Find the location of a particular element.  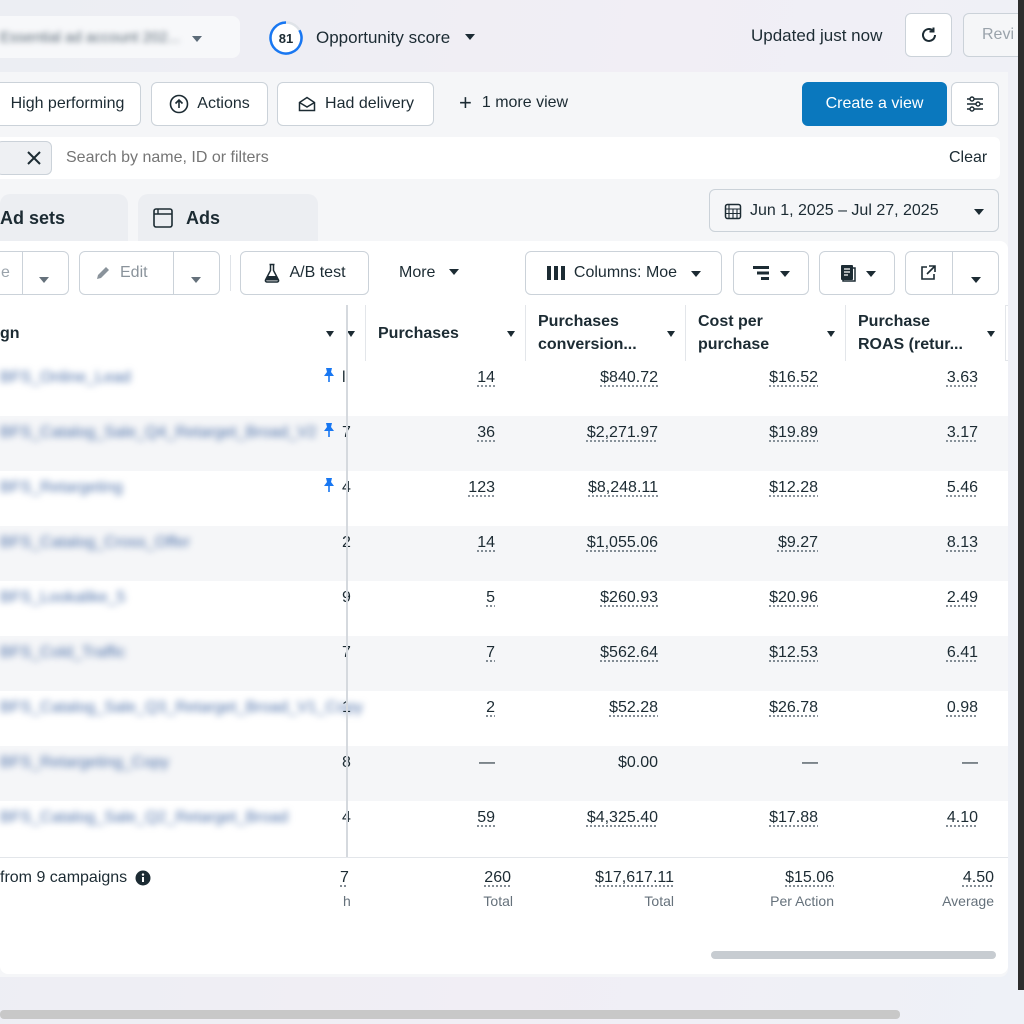

table-row: BFS_Retargeting_Copy8—$0.00—— is located at coordinates (504, 773).